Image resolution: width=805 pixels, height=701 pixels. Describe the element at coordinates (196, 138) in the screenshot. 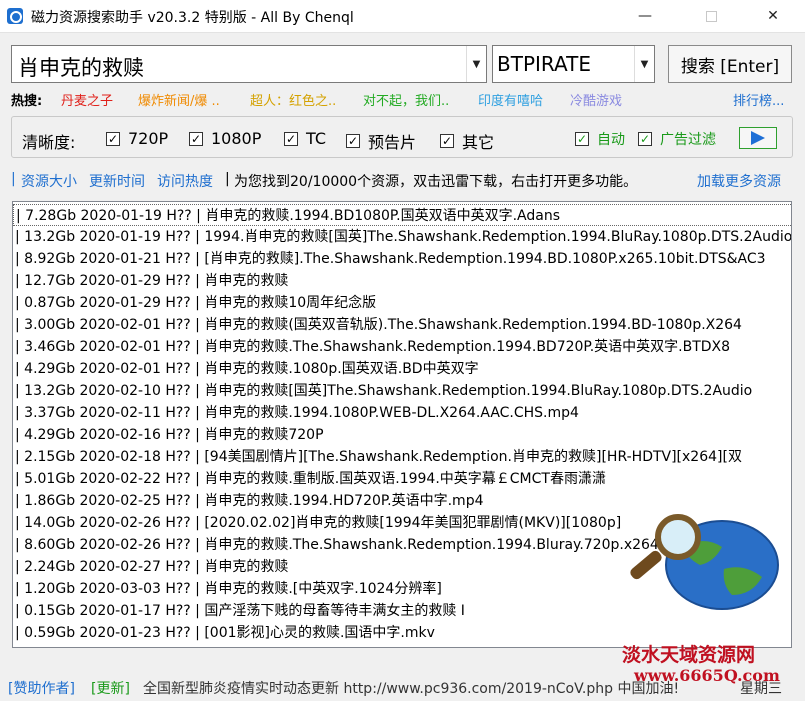

I see `checkbox-1080p: ✓` at that location.